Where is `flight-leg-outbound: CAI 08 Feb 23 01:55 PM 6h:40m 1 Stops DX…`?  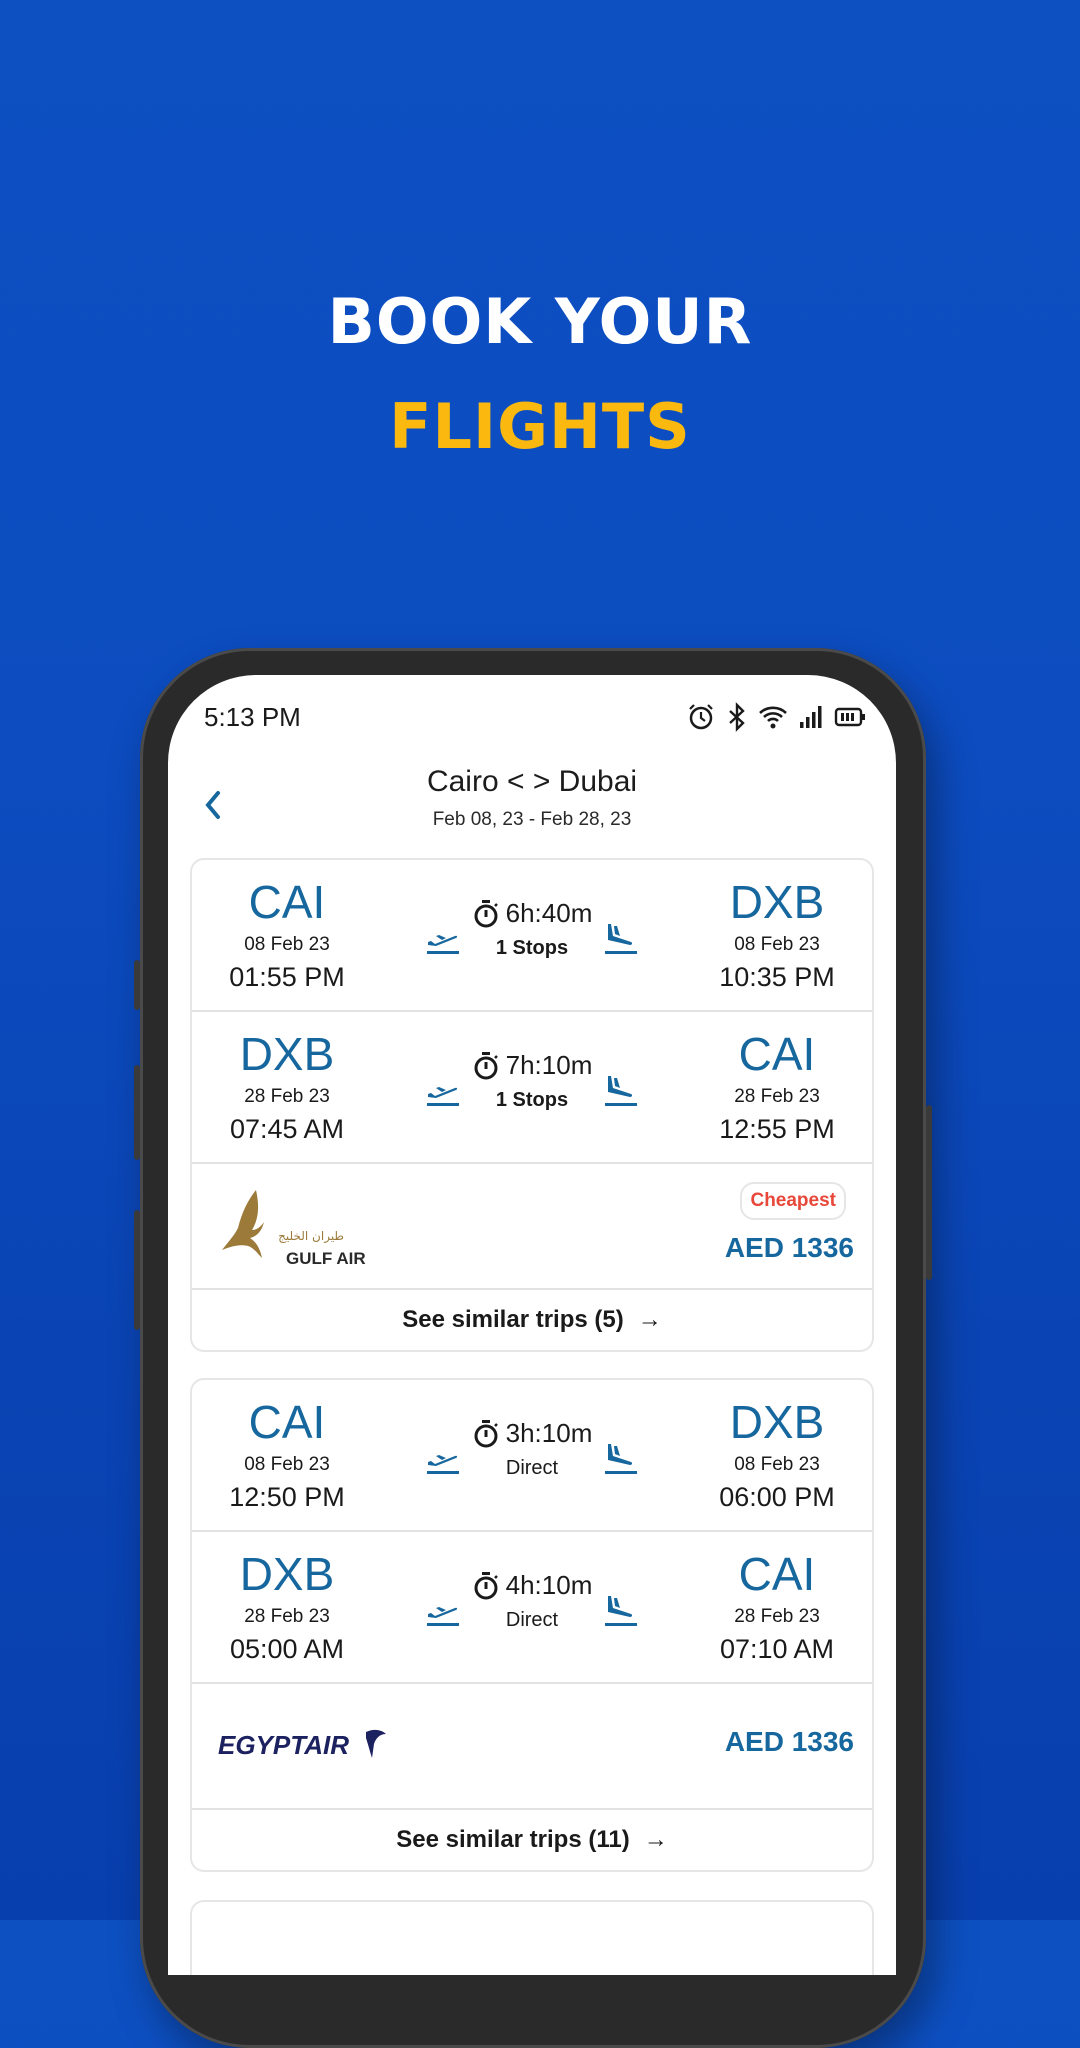 flight-leg-outbound: CAI 08 Feb 23 01:55 PM 6h:40m 1 Stops DX… is located at coordinates (532, 936).